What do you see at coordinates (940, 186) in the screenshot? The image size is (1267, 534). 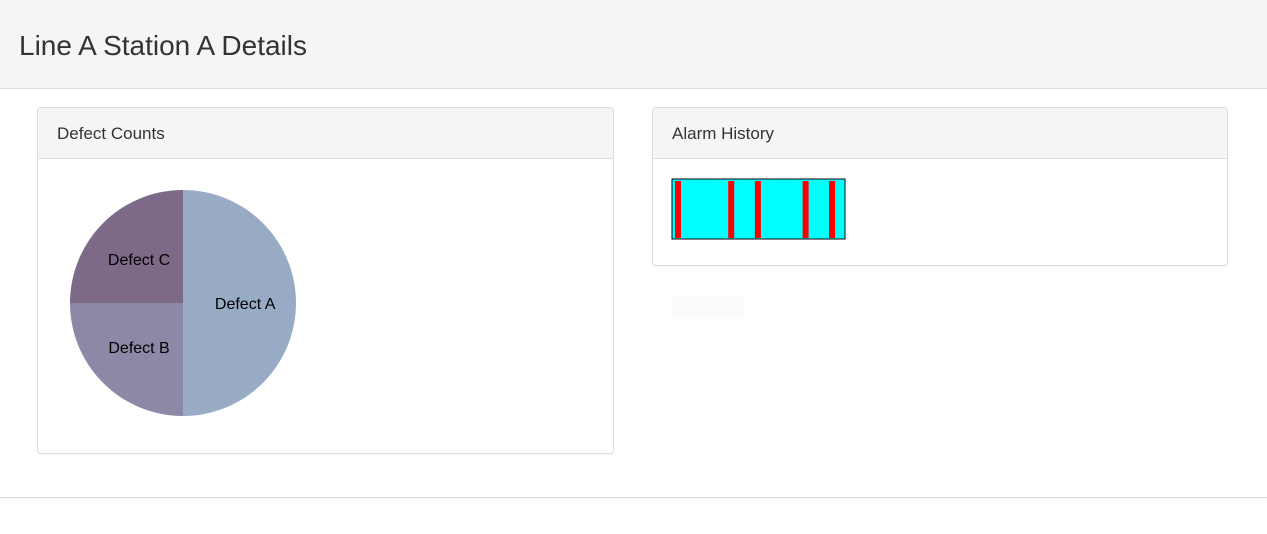 I see `alarm-history-panel: Alarm History` at bounding box center [940, 186].